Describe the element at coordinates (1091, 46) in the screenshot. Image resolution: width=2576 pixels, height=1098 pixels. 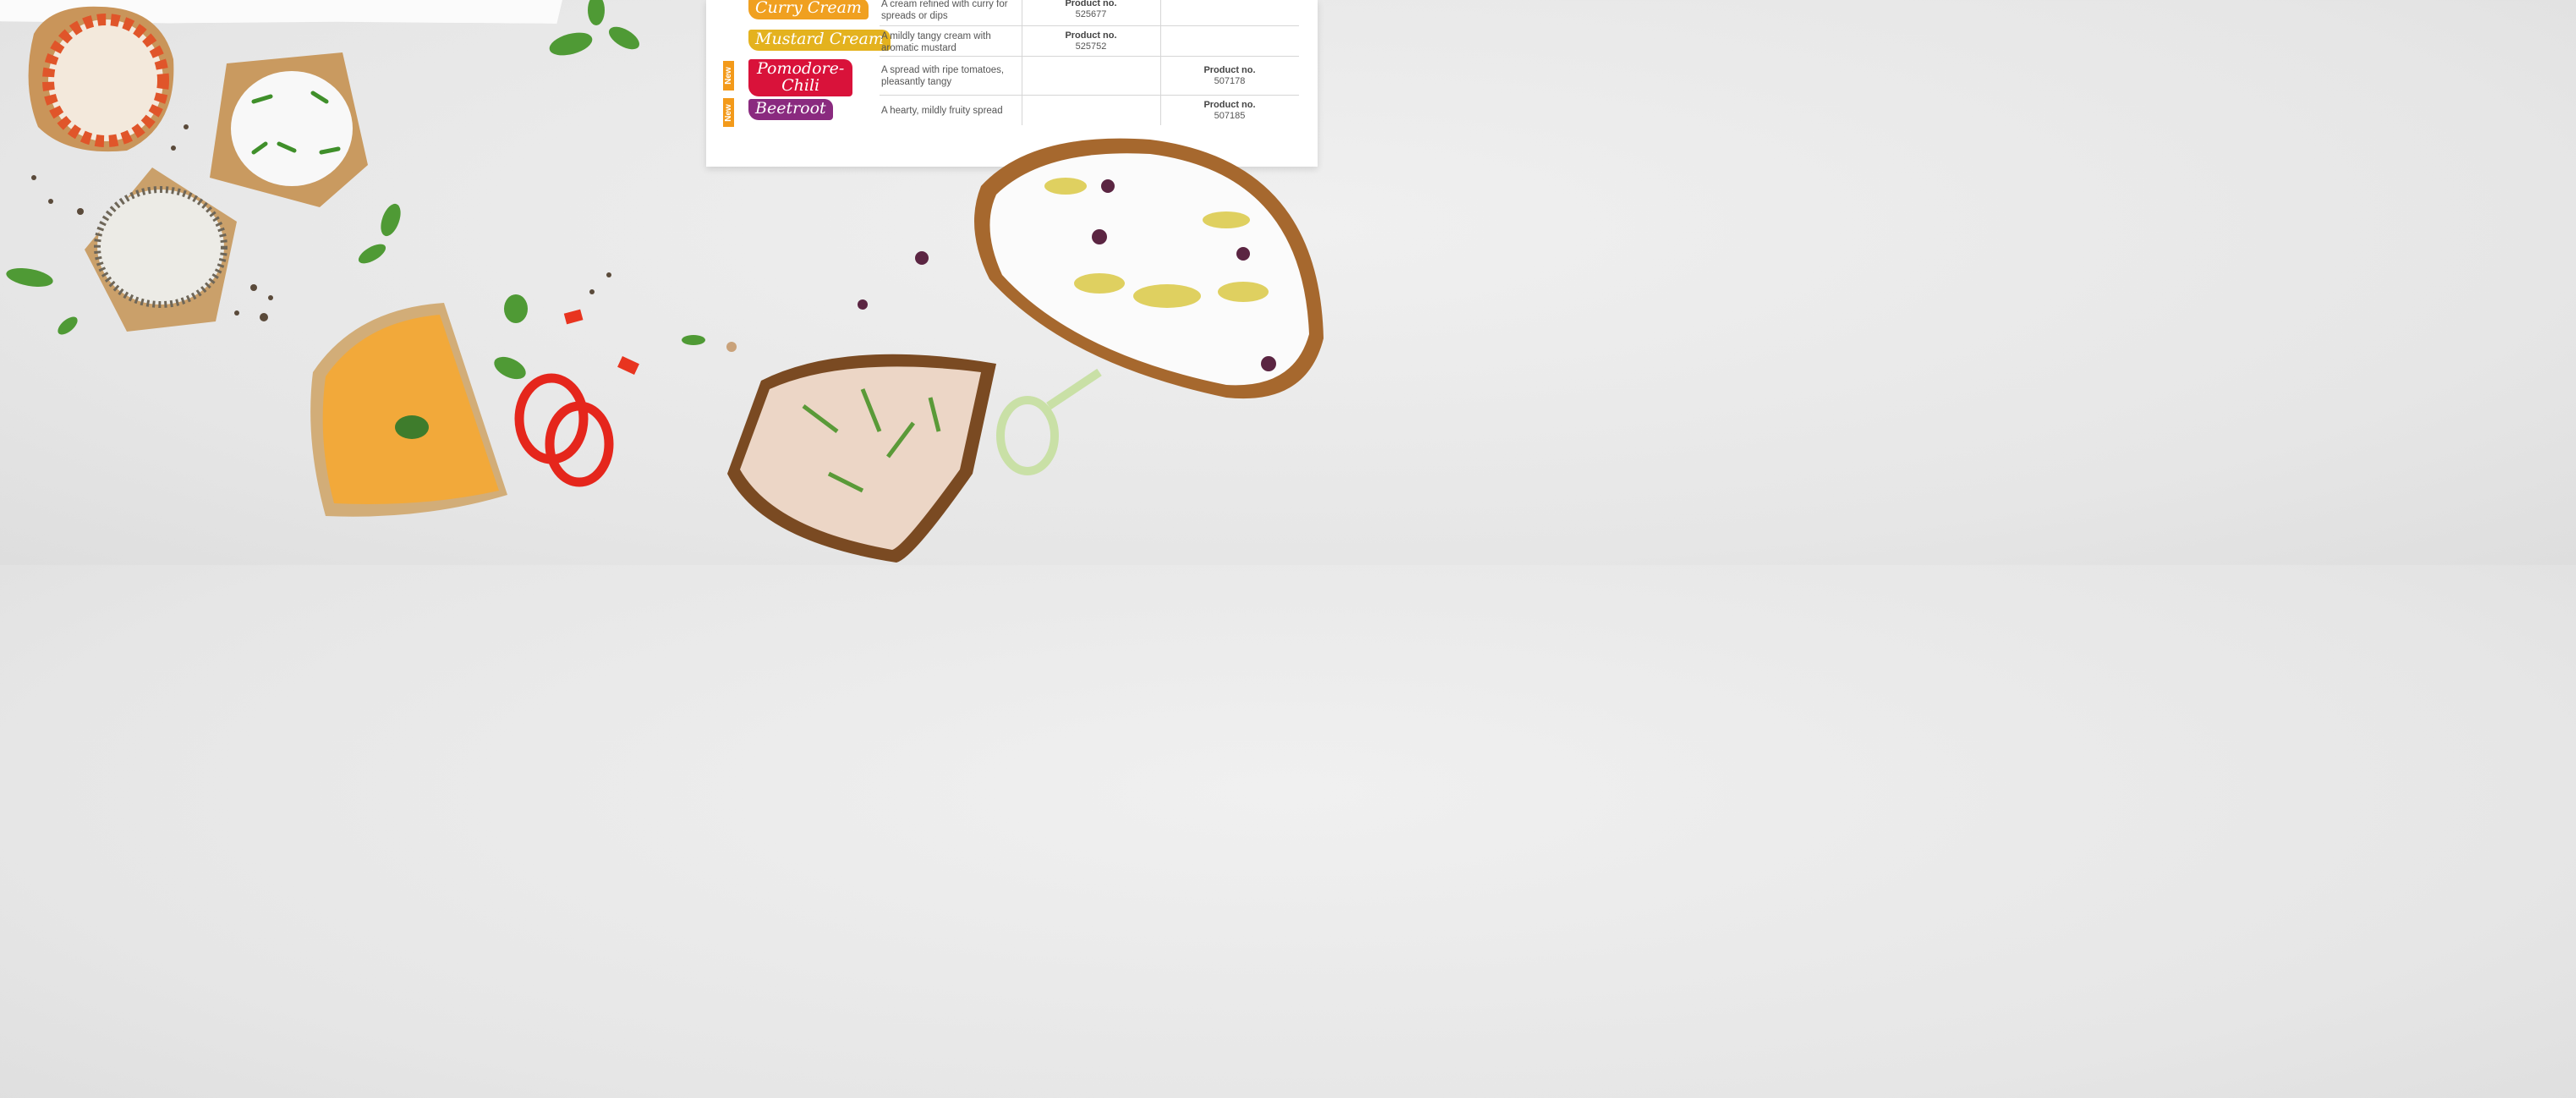
I see `product-number-value: 525752` at that location.